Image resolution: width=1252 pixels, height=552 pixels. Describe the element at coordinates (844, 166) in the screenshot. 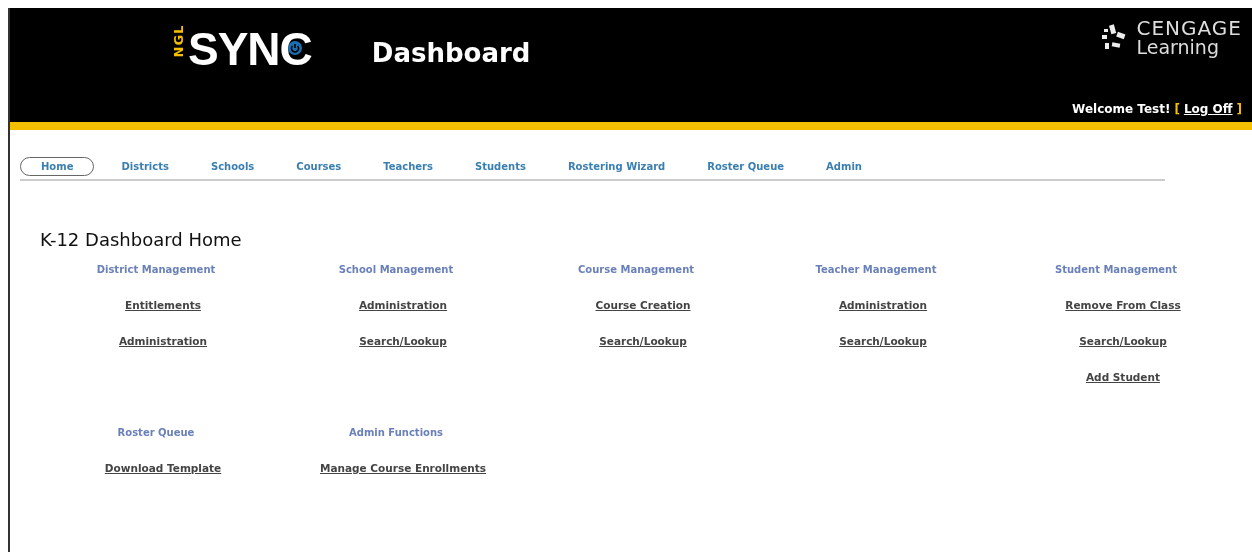

I see `nav-tab: Admin` at that location.